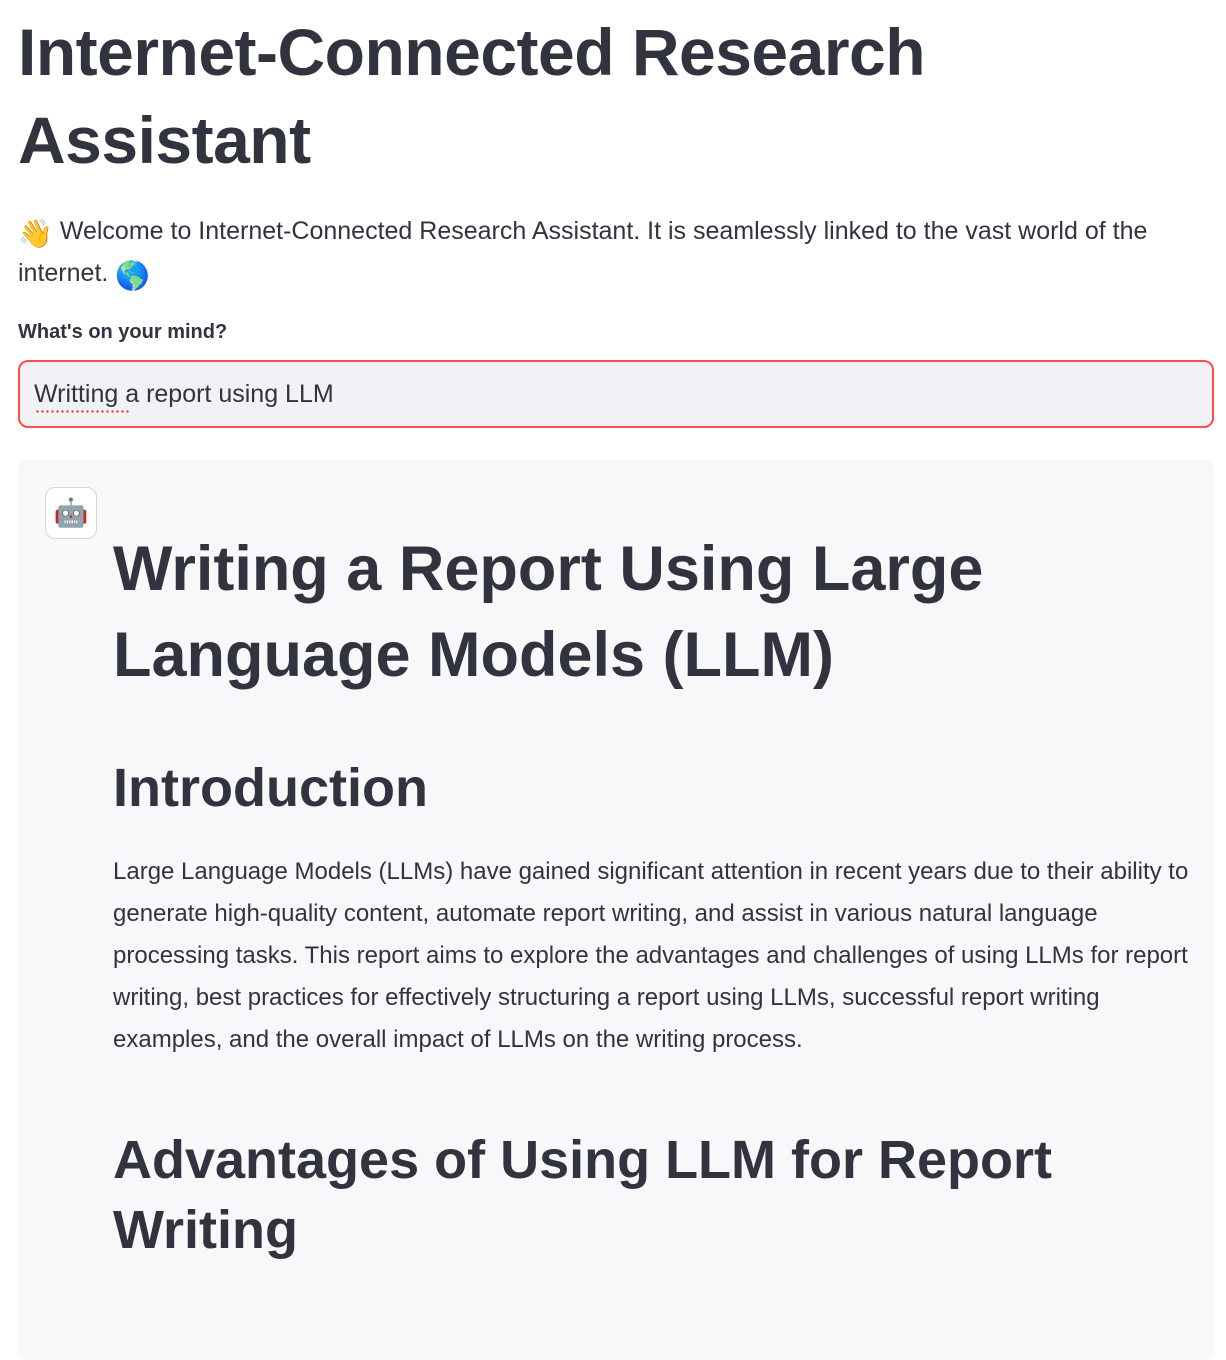 Image resolution: width=1226 pixels, height=1360 pixels. What do you see at coordinates (35, 233) in the screenshot?
I see `waving-hand-icon: 👋` at bounding box center [35, 233].